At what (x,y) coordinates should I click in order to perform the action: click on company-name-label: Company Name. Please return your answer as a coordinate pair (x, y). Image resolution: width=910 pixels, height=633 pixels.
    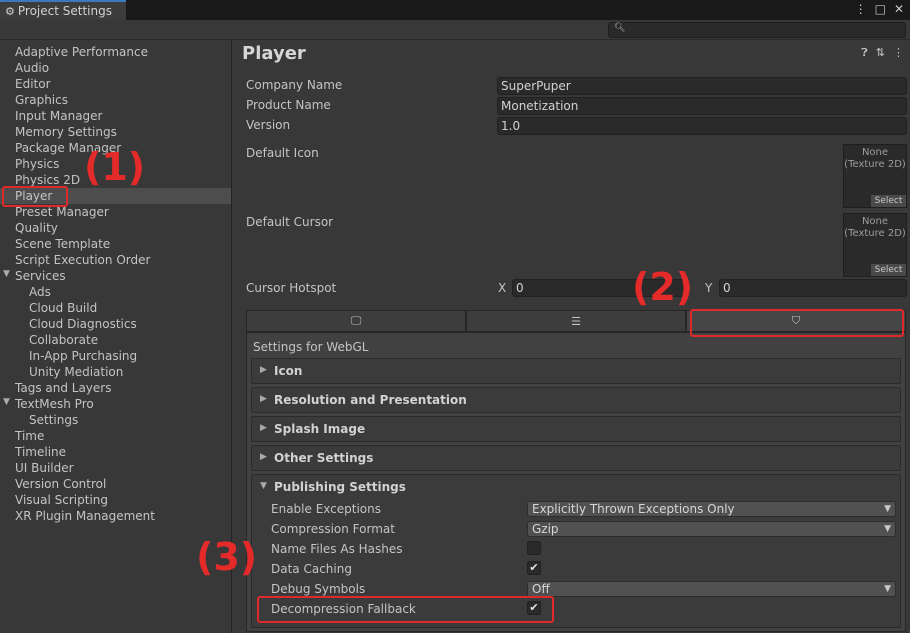
    Looking at the image, I should click on (294, 85).